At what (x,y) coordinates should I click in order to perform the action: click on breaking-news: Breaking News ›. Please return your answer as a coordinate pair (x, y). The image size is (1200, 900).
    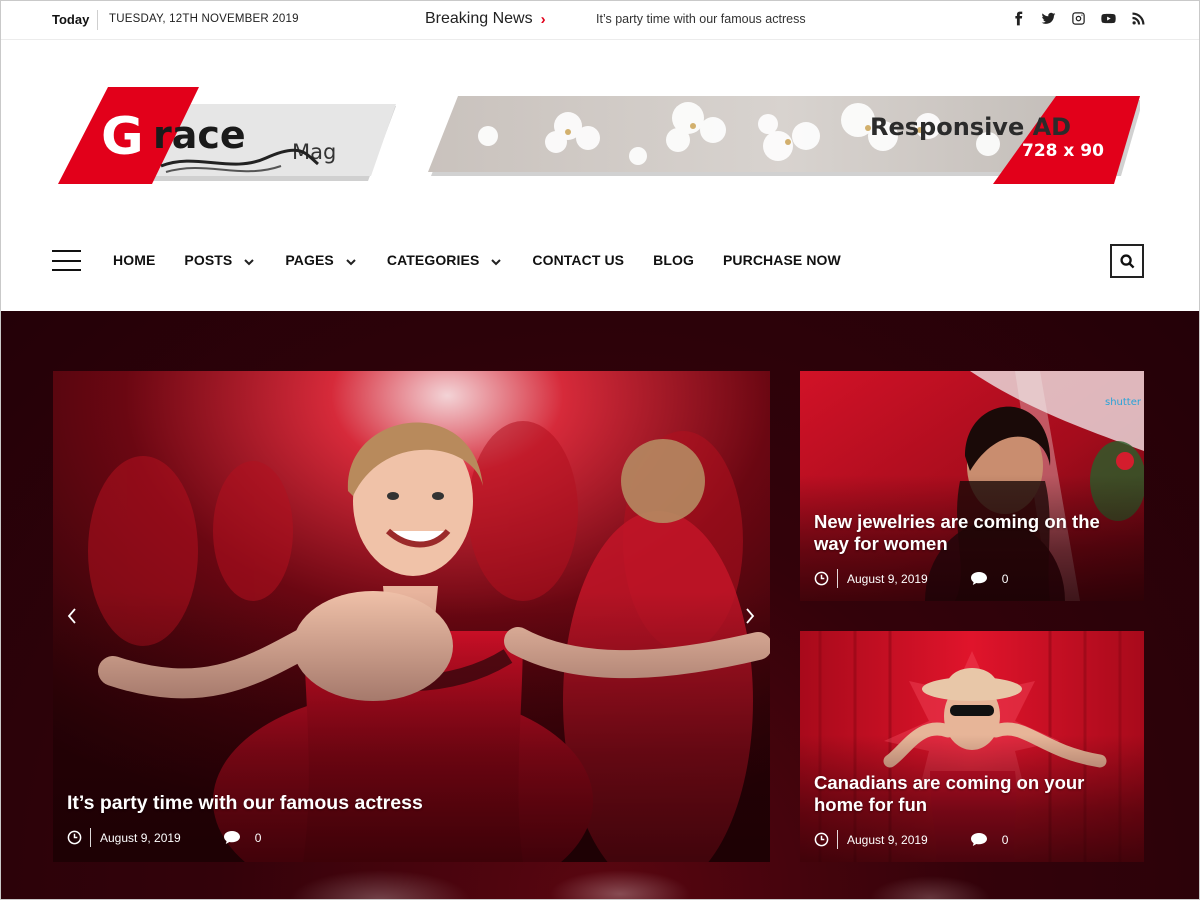
    Looking at the image, I should click on (485, 19).